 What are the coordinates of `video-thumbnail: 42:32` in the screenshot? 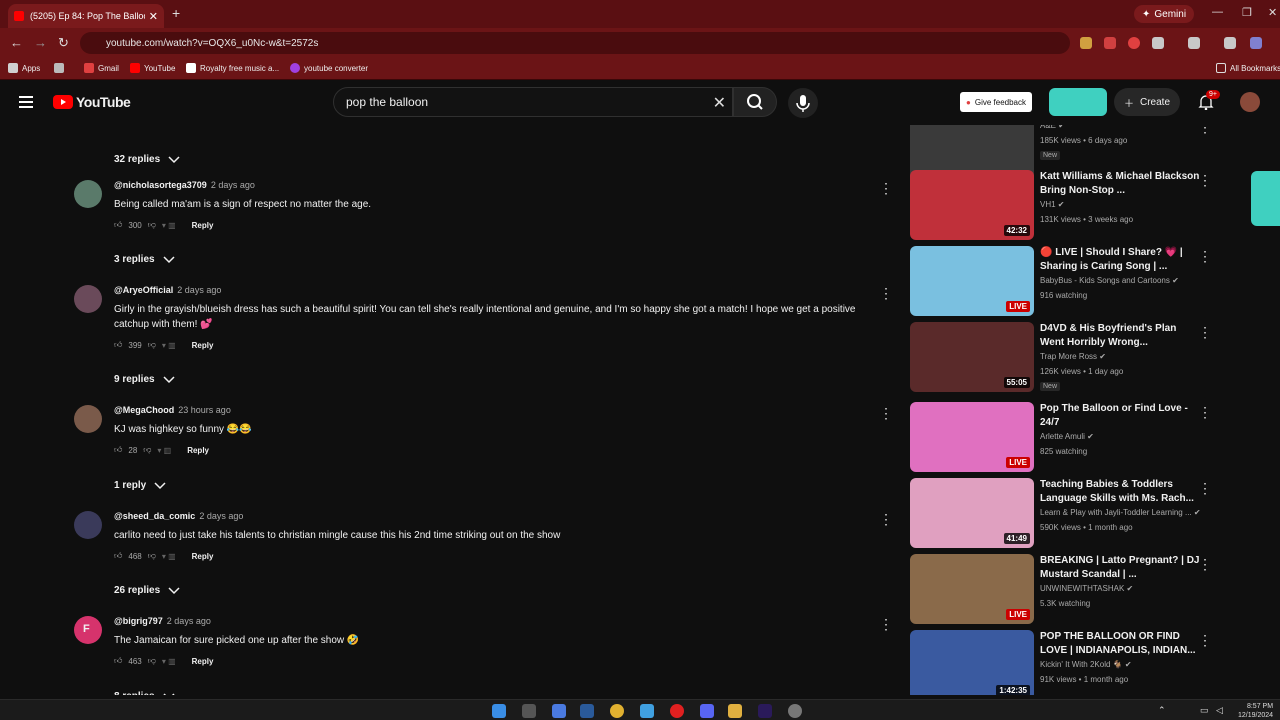 It's located at (972, 205).